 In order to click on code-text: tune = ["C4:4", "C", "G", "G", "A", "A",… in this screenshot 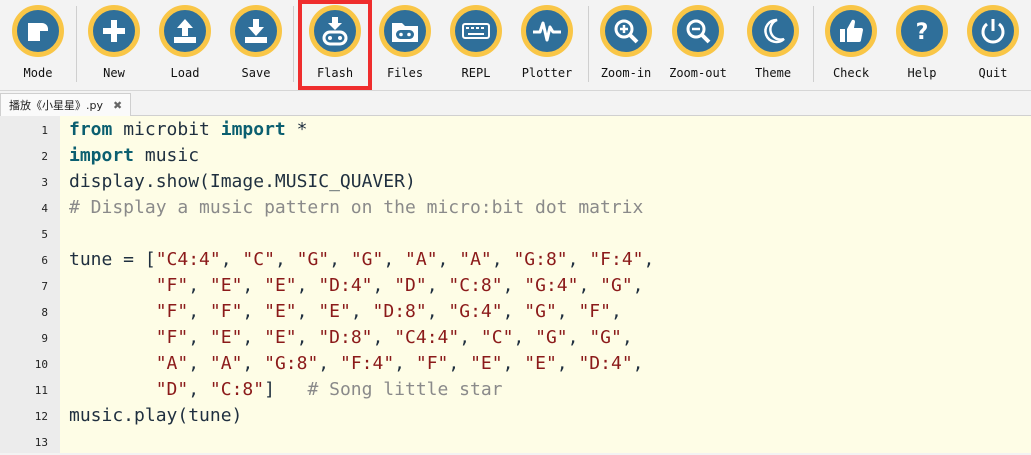, I will do `click(362, 259)`.